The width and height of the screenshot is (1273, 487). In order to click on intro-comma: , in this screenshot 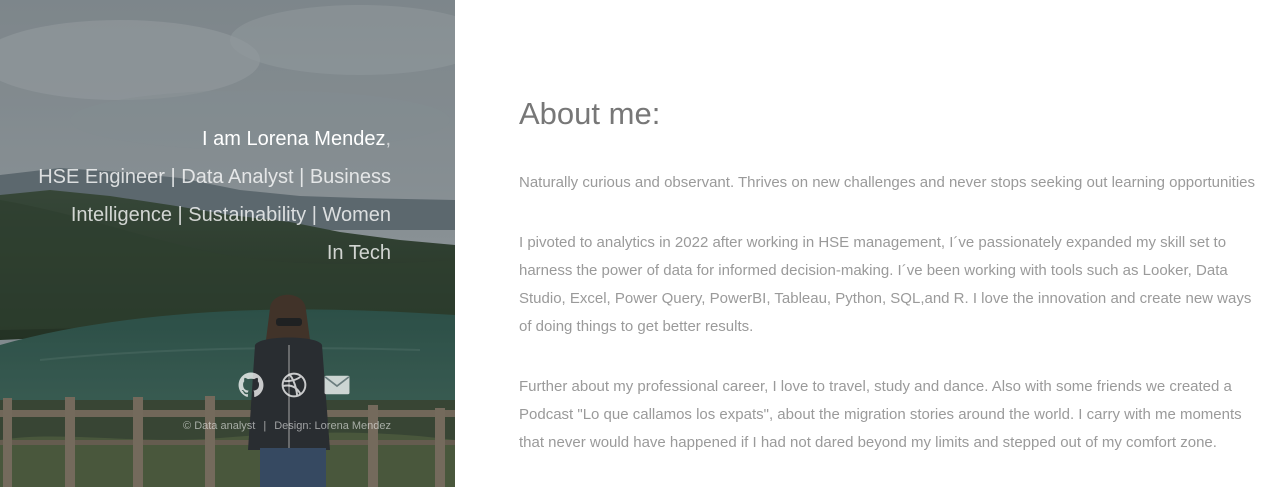, I will do `click(388, 139)`.